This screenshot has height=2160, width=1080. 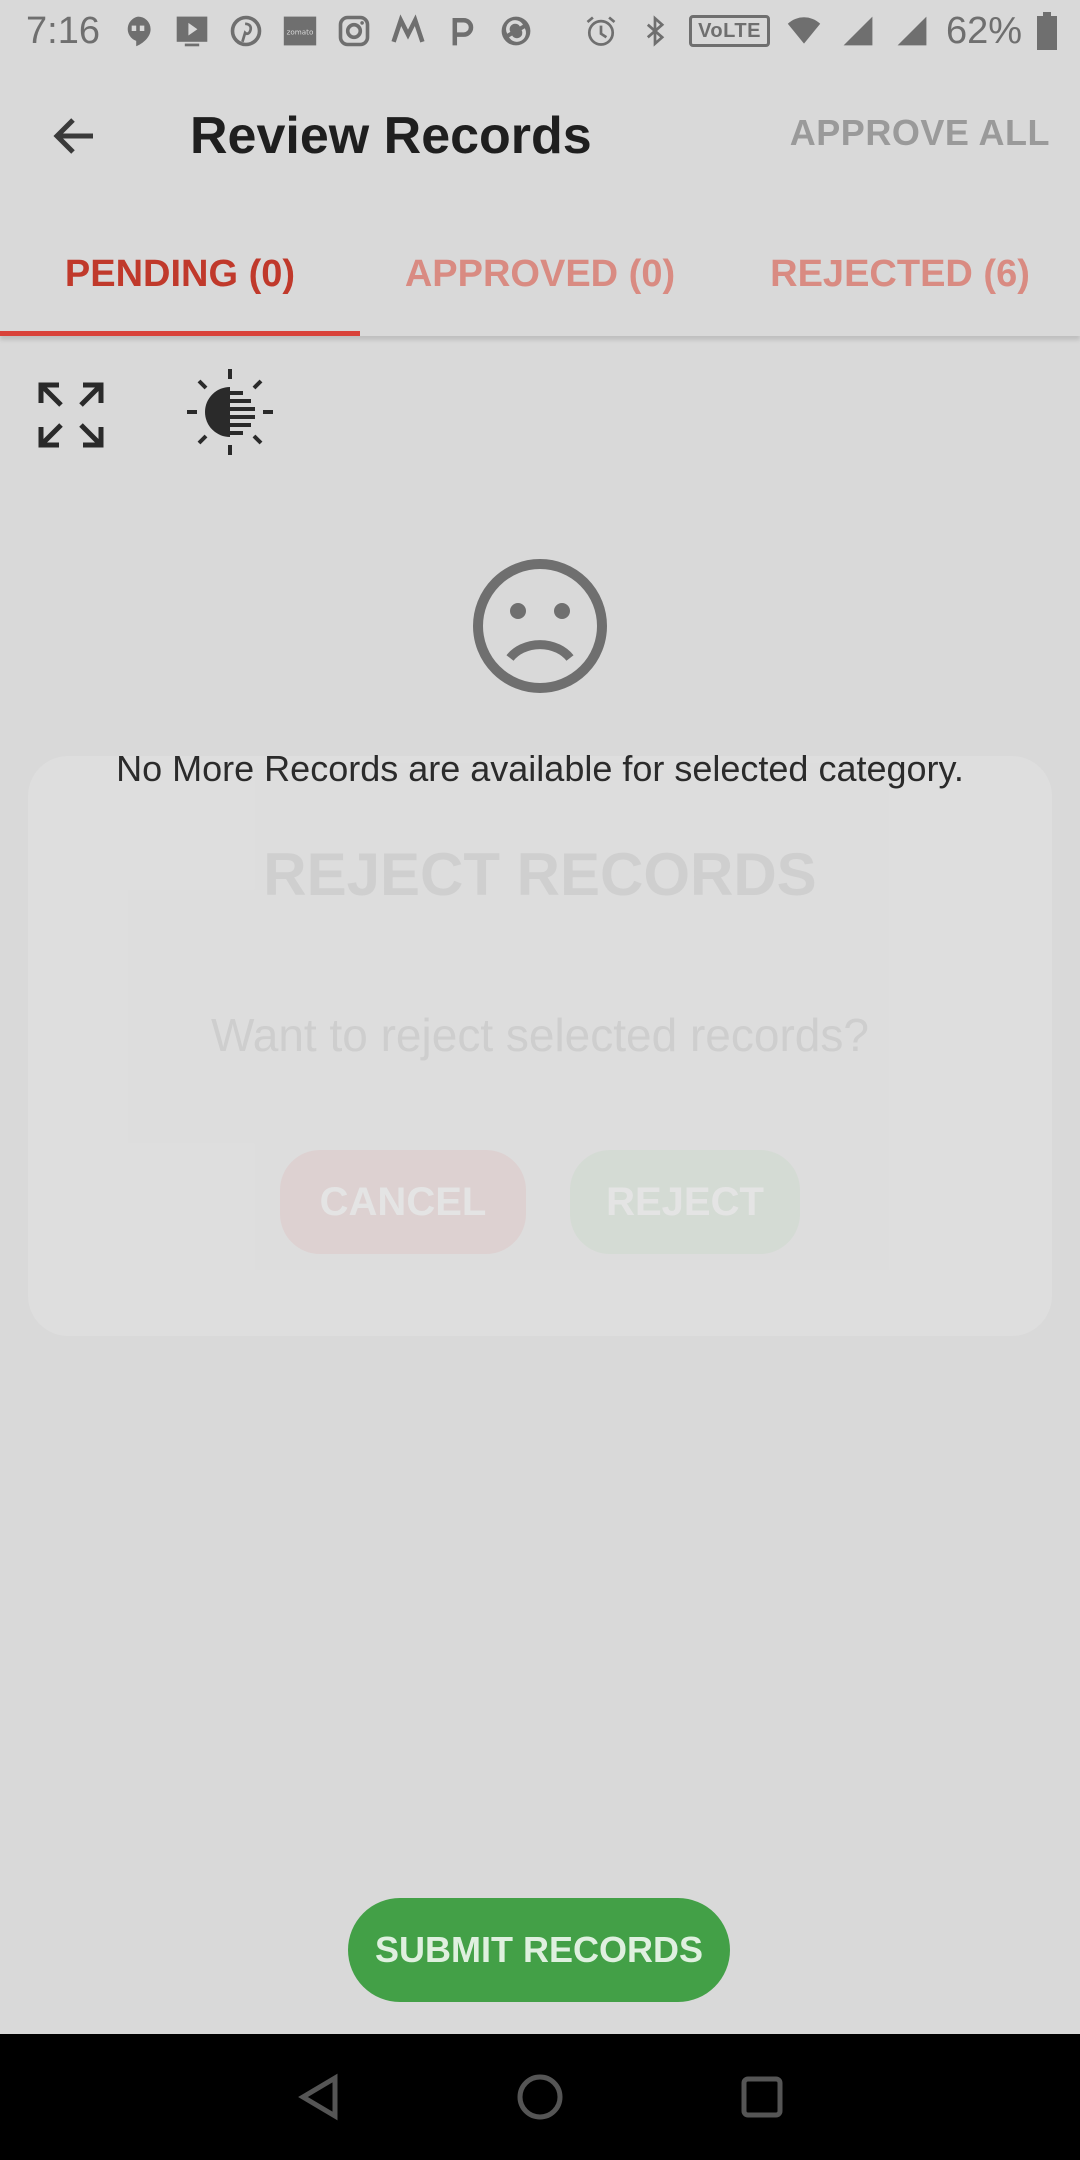 What do you see at coordinates (246, 31) in the screenshot?
I see `pinterest-icon` at bounding box center [246, 31].